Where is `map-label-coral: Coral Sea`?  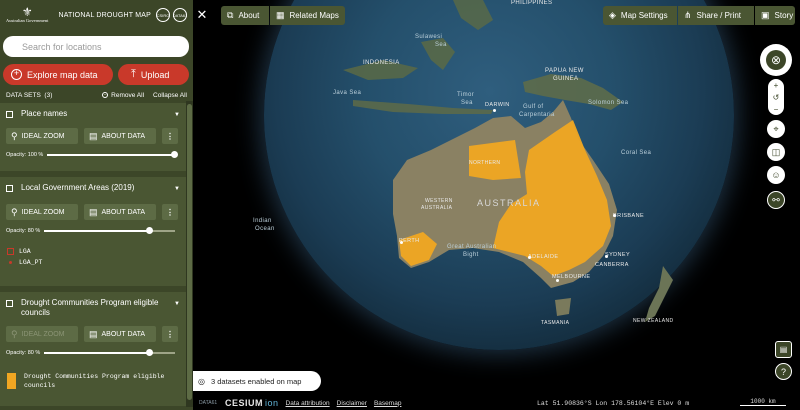 map-label-coral: Coral Sea is located at coordinates (636, 153).